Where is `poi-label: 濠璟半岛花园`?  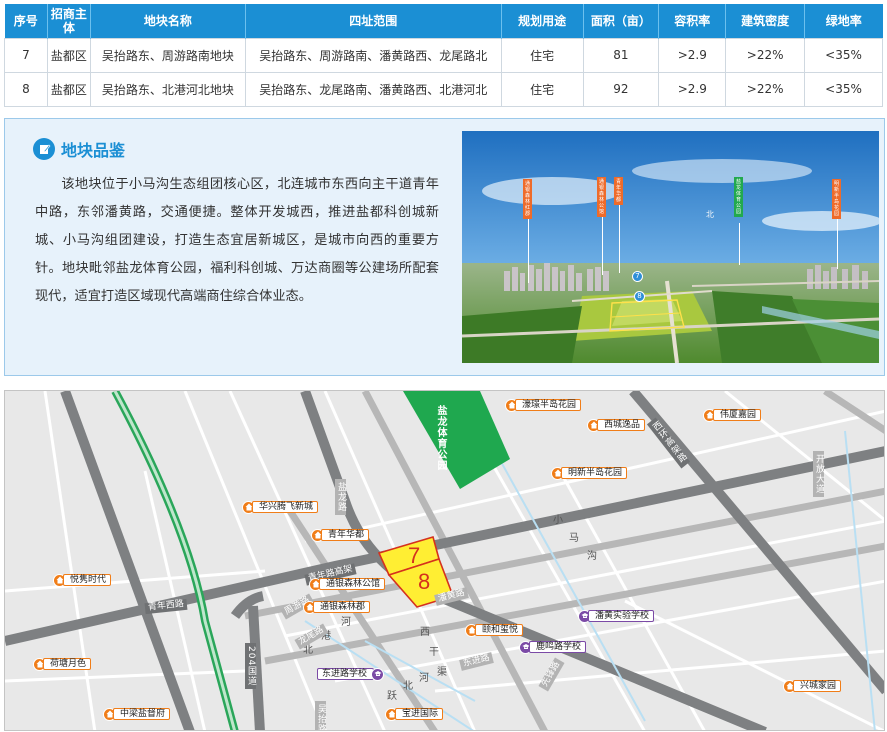 poi-label: 濠璟半岛花园 is located at coordinates (548, 405).